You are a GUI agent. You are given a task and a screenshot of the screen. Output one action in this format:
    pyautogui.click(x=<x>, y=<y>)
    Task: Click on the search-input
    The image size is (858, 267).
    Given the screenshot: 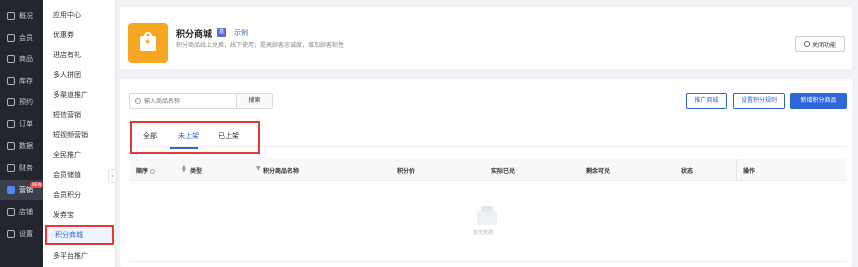 What is the action you would take?
    pyautogui.click(x=189, y=101)
    